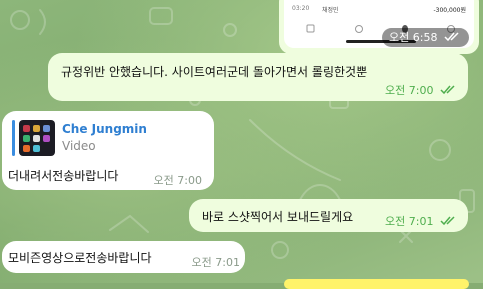 The image size is (483, 289). Describe the element at coordinates (413, 37) in the screenshot. I see `screenshot-time: 오전 6:58` at that location.